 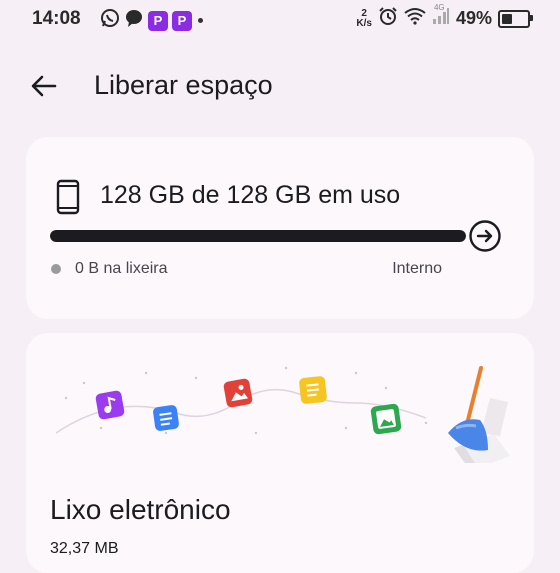 I want to click on storage-details-button, so click(x=485, y=236).